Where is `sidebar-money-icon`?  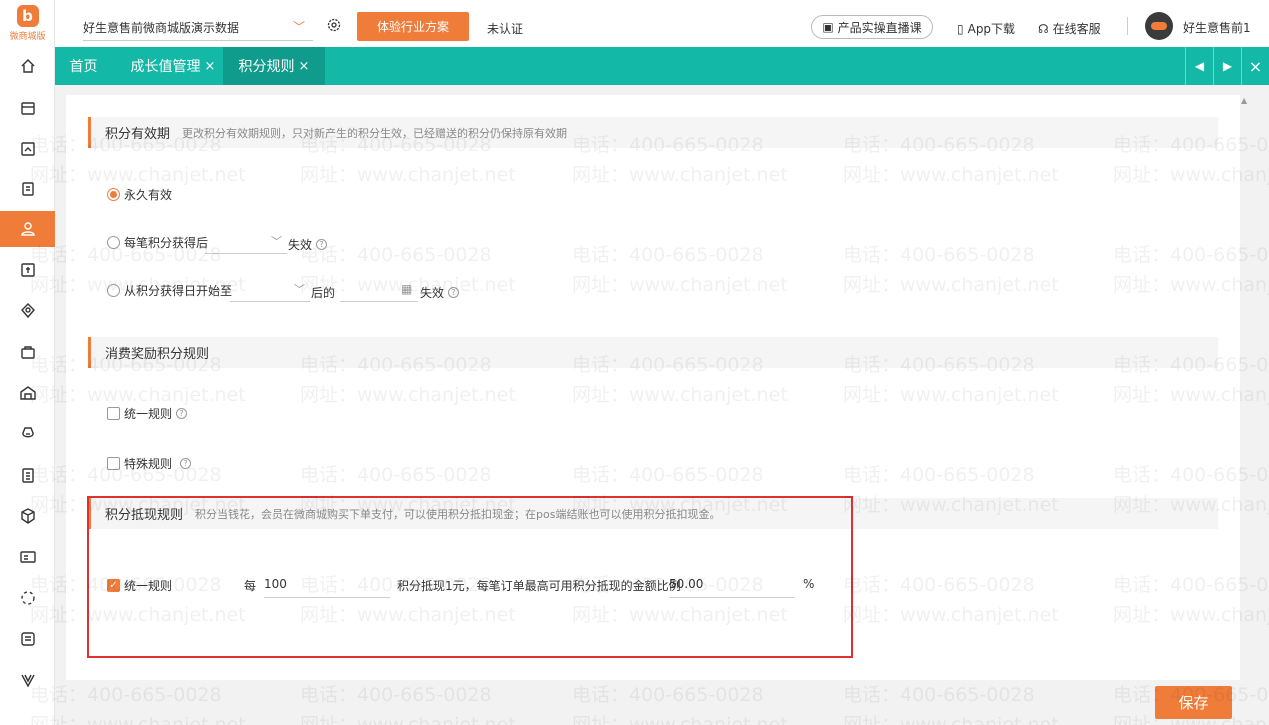 sidebar-money-icon is located at coordinates (27, 434).